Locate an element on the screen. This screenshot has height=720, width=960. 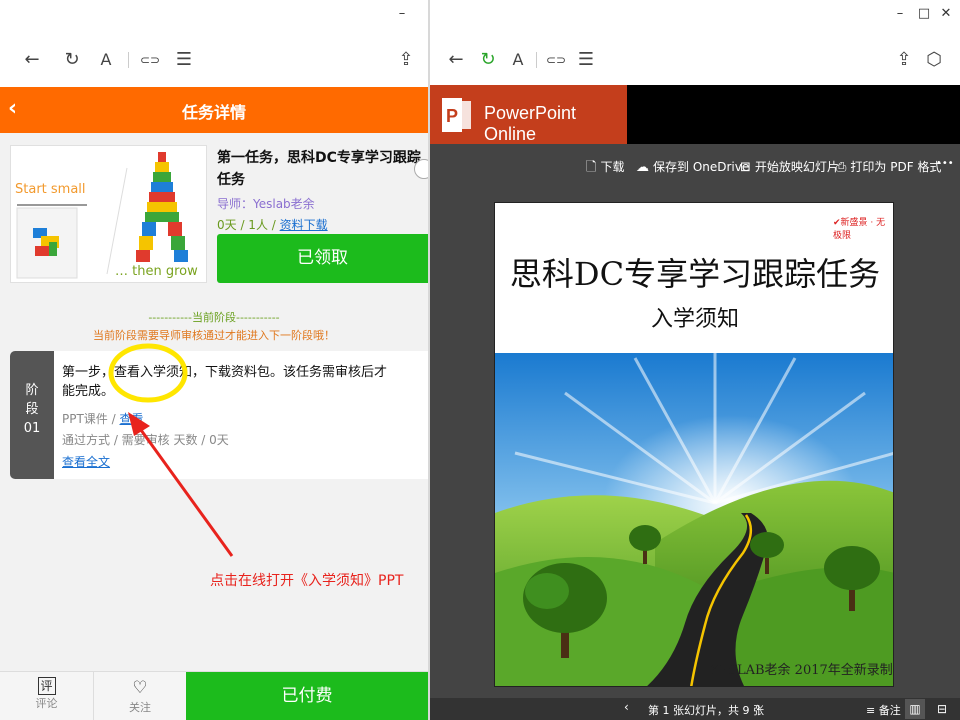
toolbar-divider is located at coordinates (536, 60).